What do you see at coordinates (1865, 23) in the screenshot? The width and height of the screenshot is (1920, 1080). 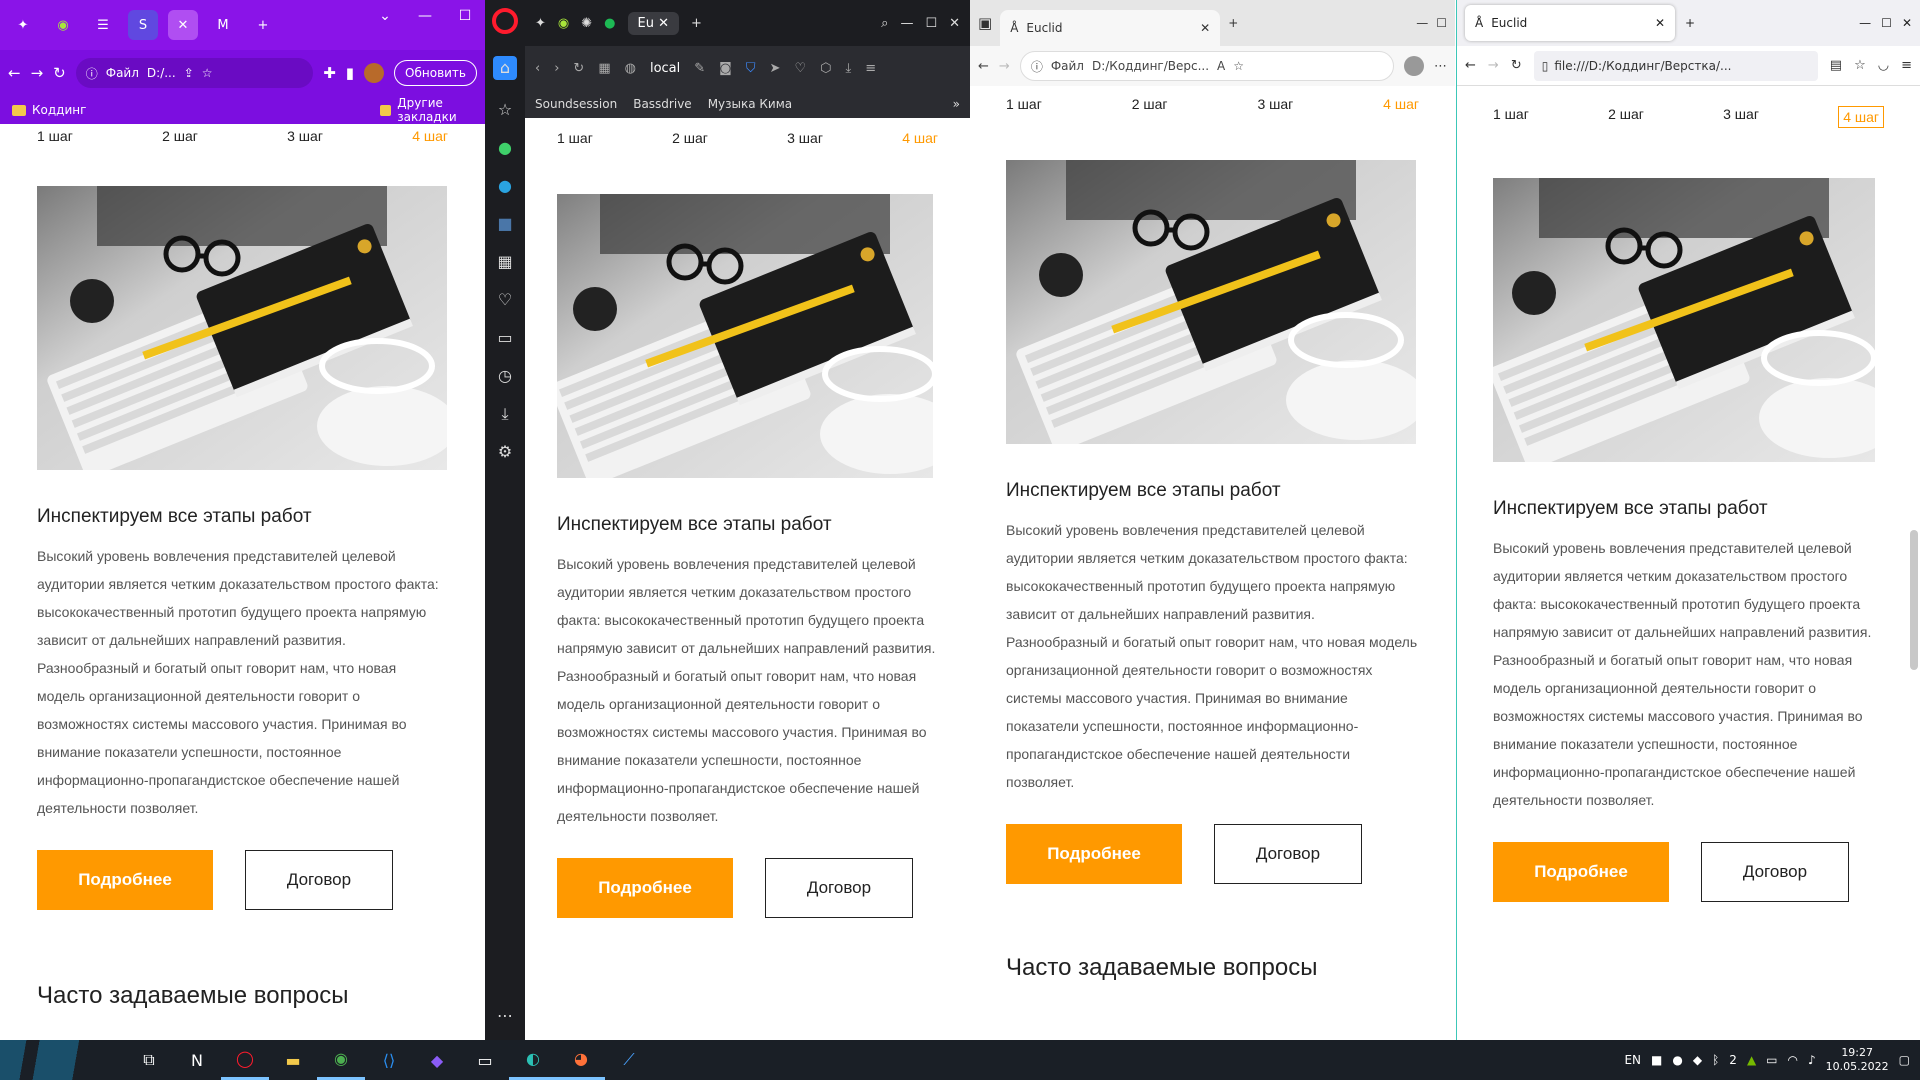 I see `minimize-icon: —` at bounding box center [1865, 23].